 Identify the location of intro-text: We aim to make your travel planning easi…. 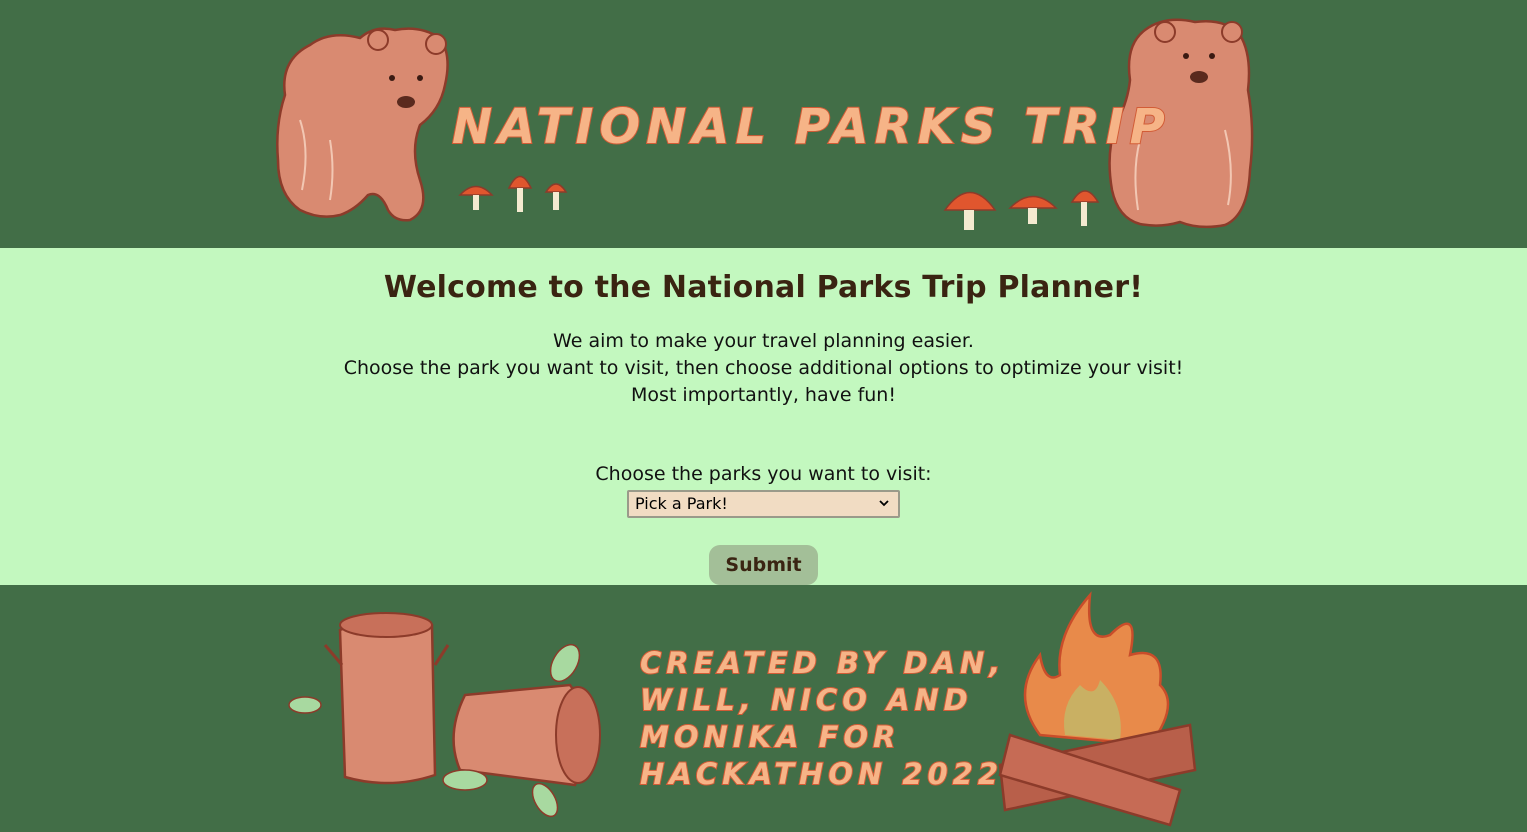
(763, 368).